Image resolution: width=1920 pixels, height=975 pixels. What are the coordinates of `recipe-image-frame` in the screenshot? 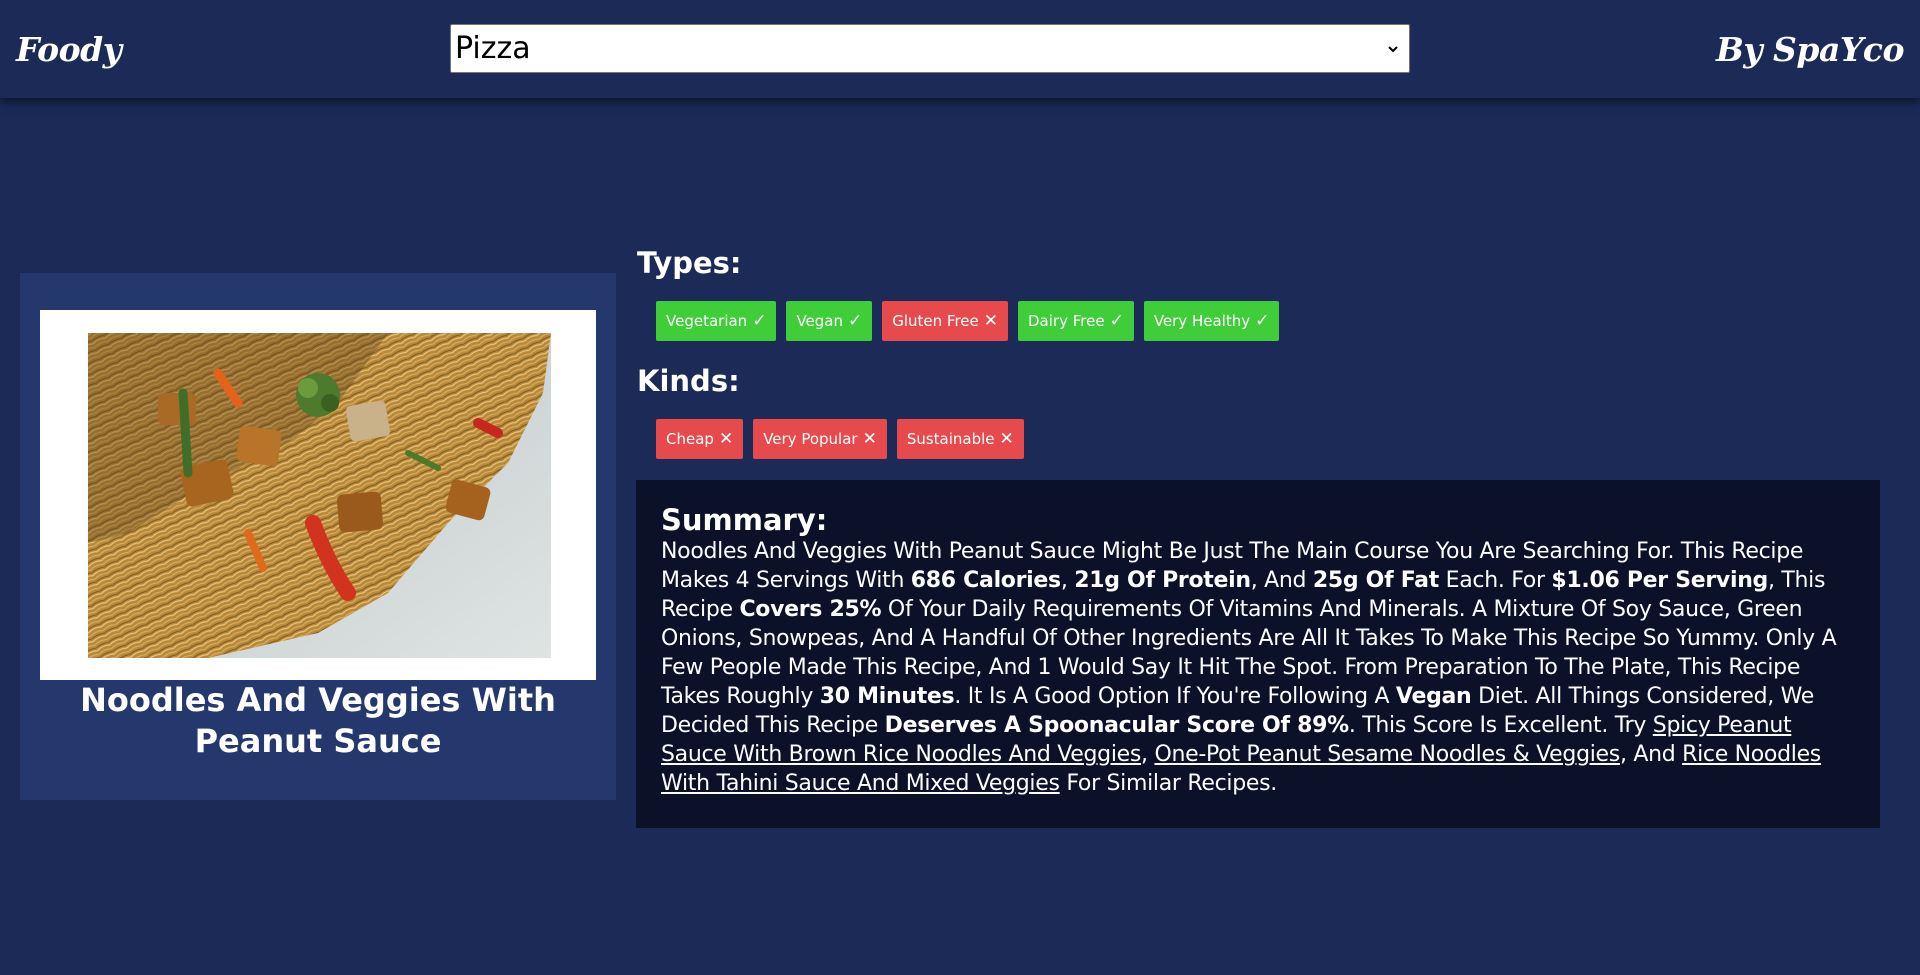 It's located at (318, 495).